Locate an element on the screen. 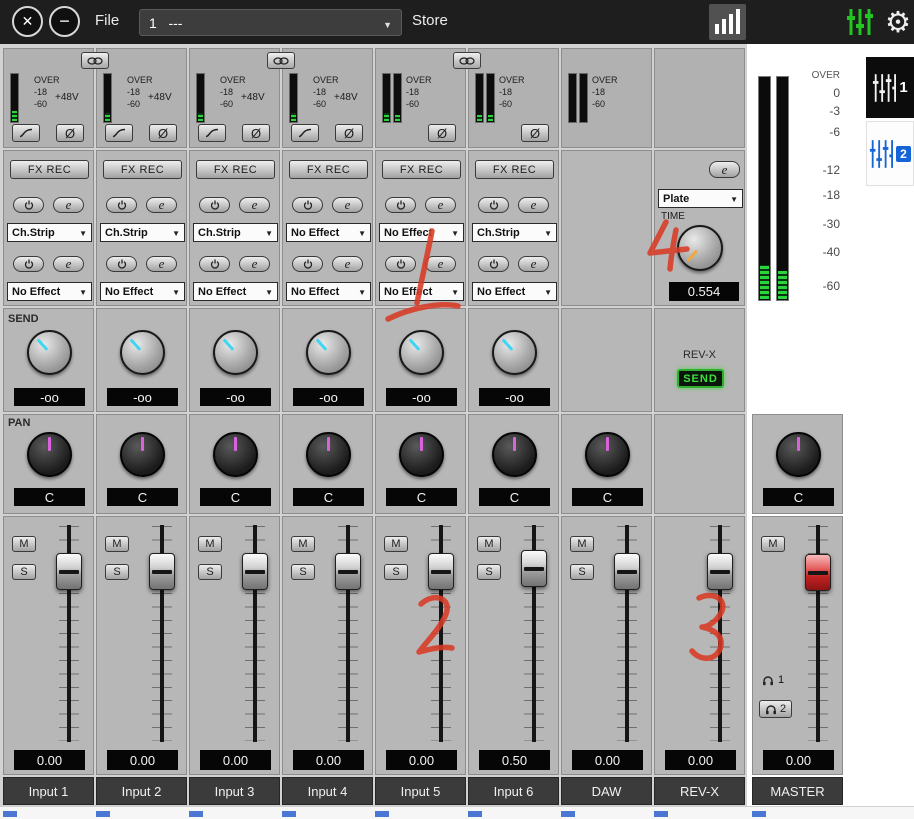 The width and height of the screenshot is (914, 819). master-fader-handle is located at coordinates (818, 572).